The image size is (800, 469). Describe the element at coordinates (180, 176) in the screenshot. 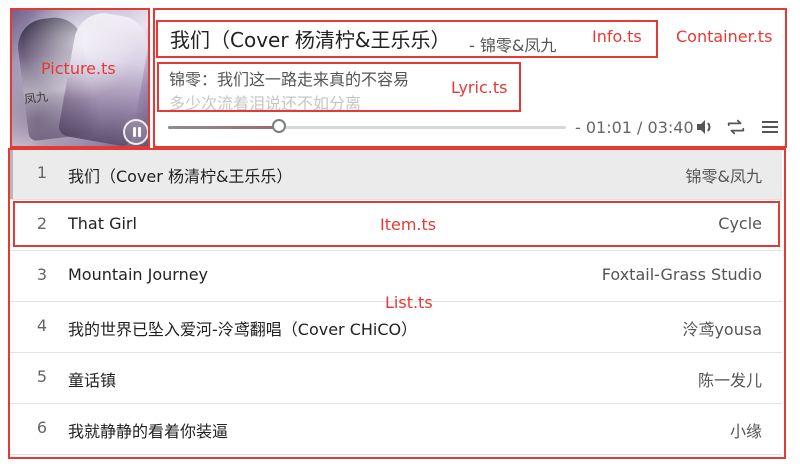

I see `track-title: 我们（Cover 杨清柠&王乐乐）` at that location.